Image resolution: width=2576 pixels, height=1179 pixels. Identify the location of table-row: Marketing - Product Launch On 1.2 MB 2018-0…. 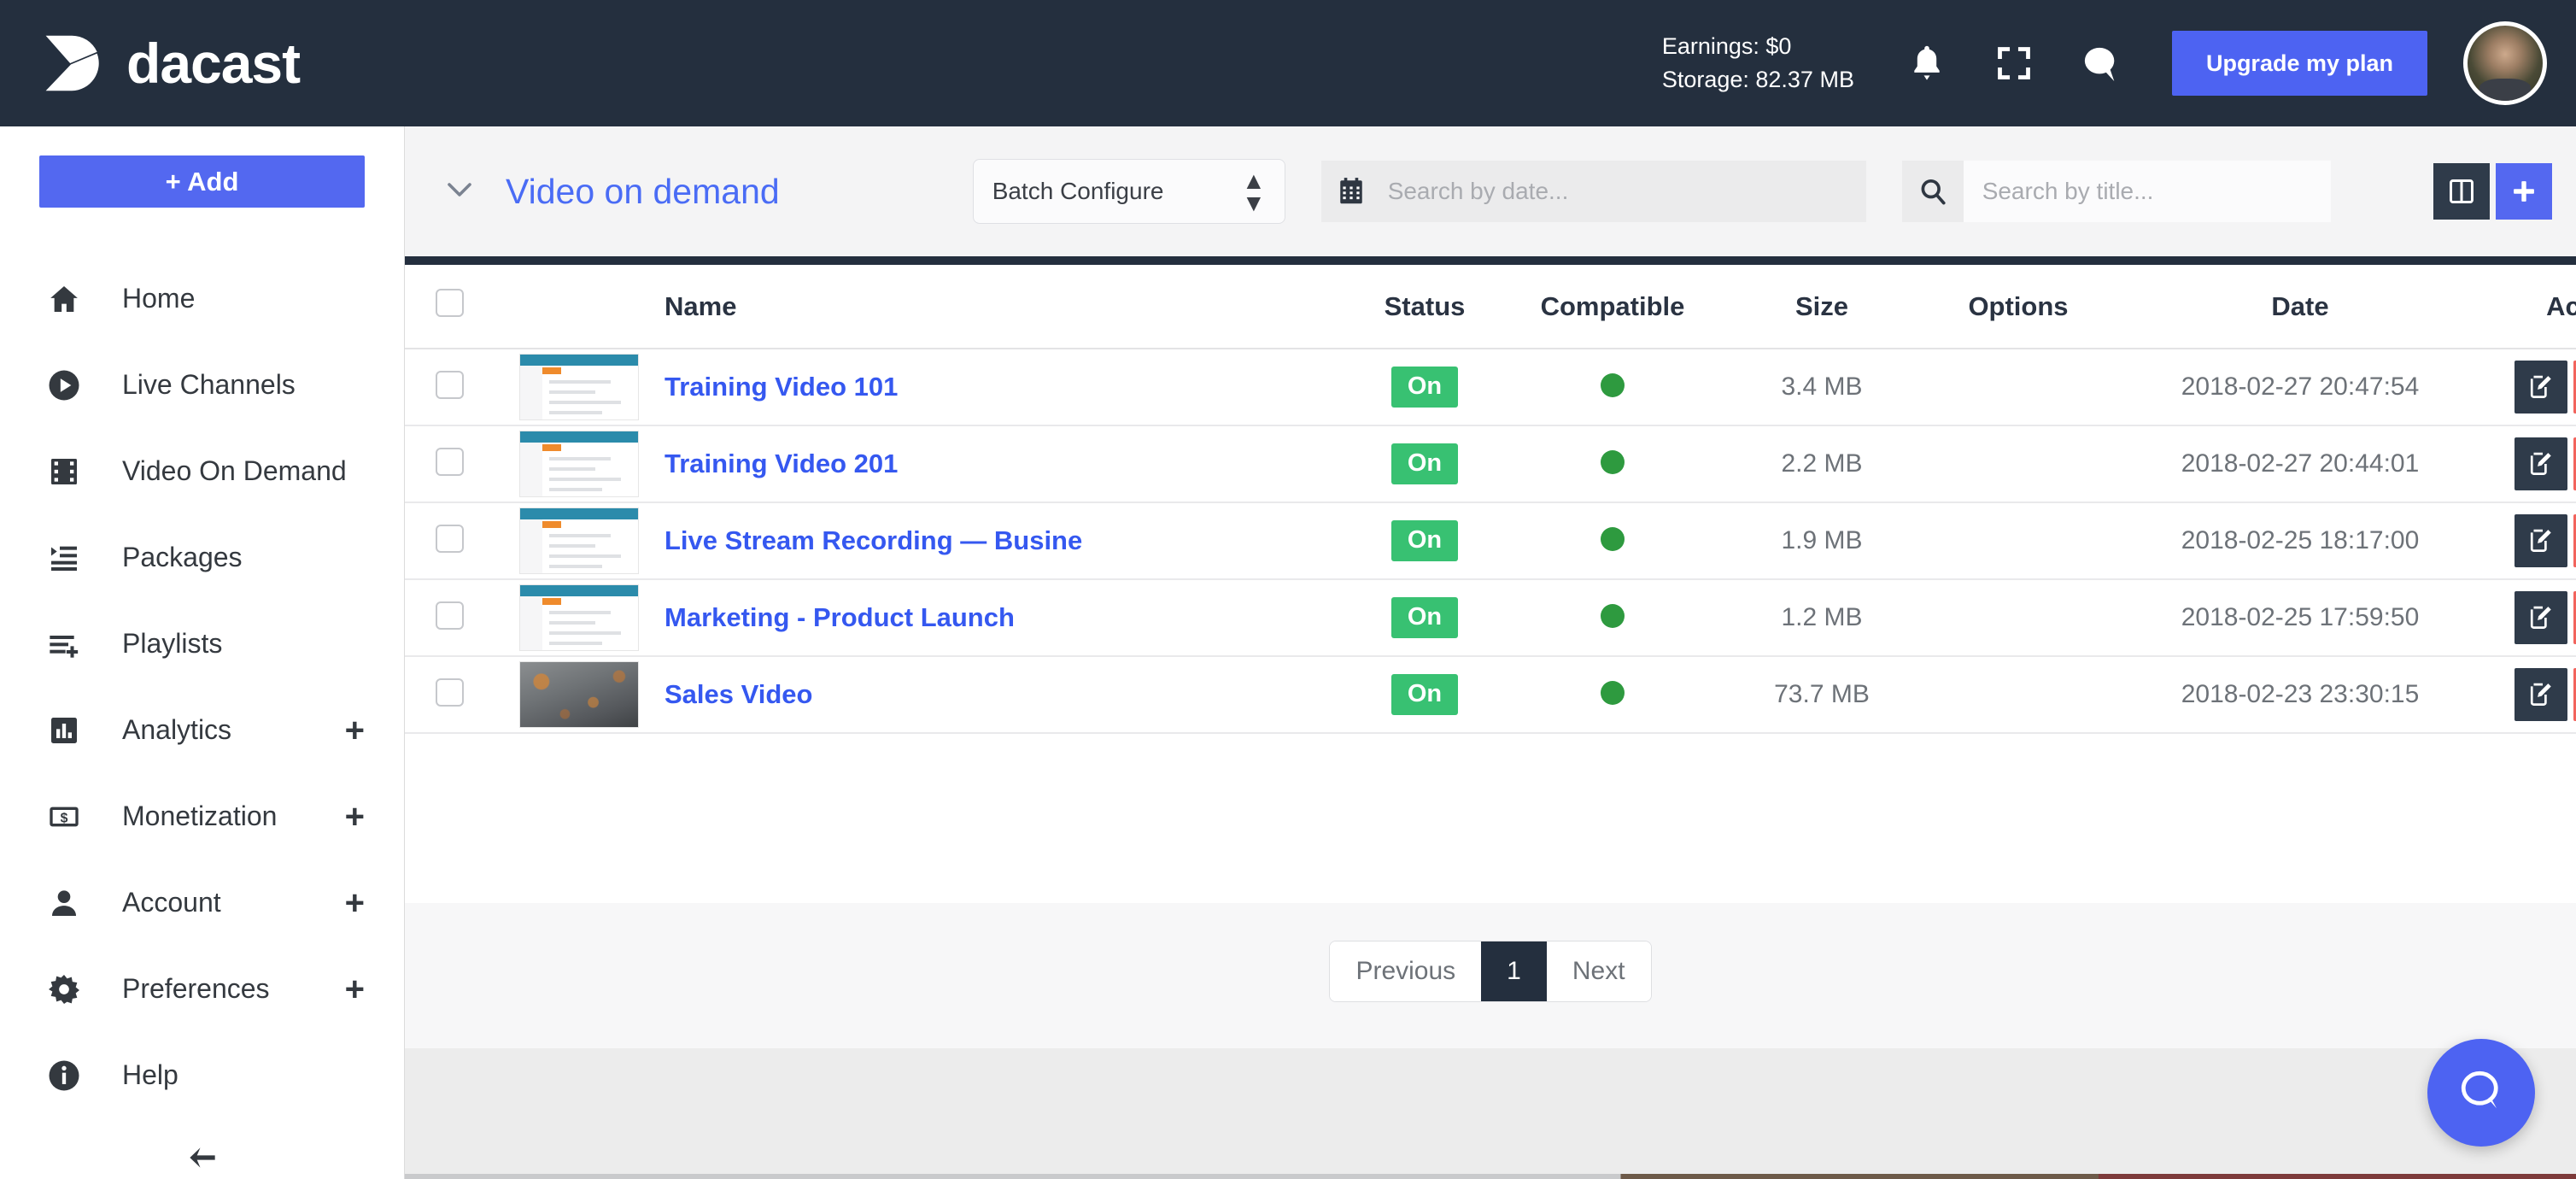
(1490, 617).